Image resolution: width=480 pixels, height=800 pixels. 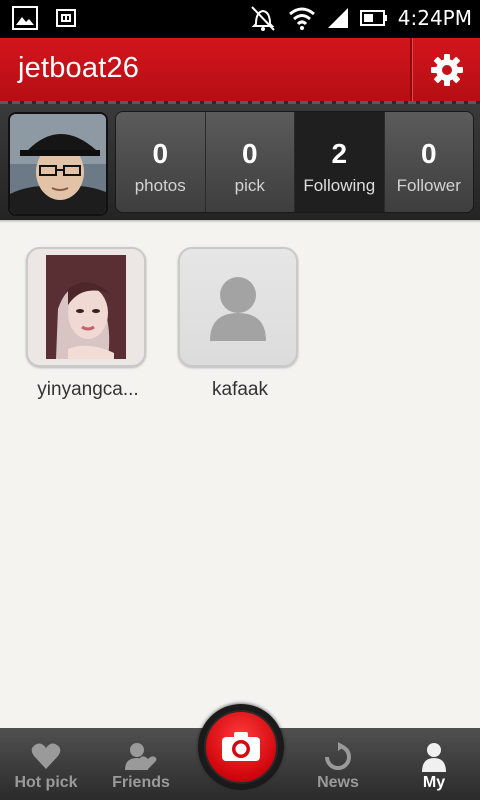 I want to click on refresh-icon, so click(x=338, y=756).